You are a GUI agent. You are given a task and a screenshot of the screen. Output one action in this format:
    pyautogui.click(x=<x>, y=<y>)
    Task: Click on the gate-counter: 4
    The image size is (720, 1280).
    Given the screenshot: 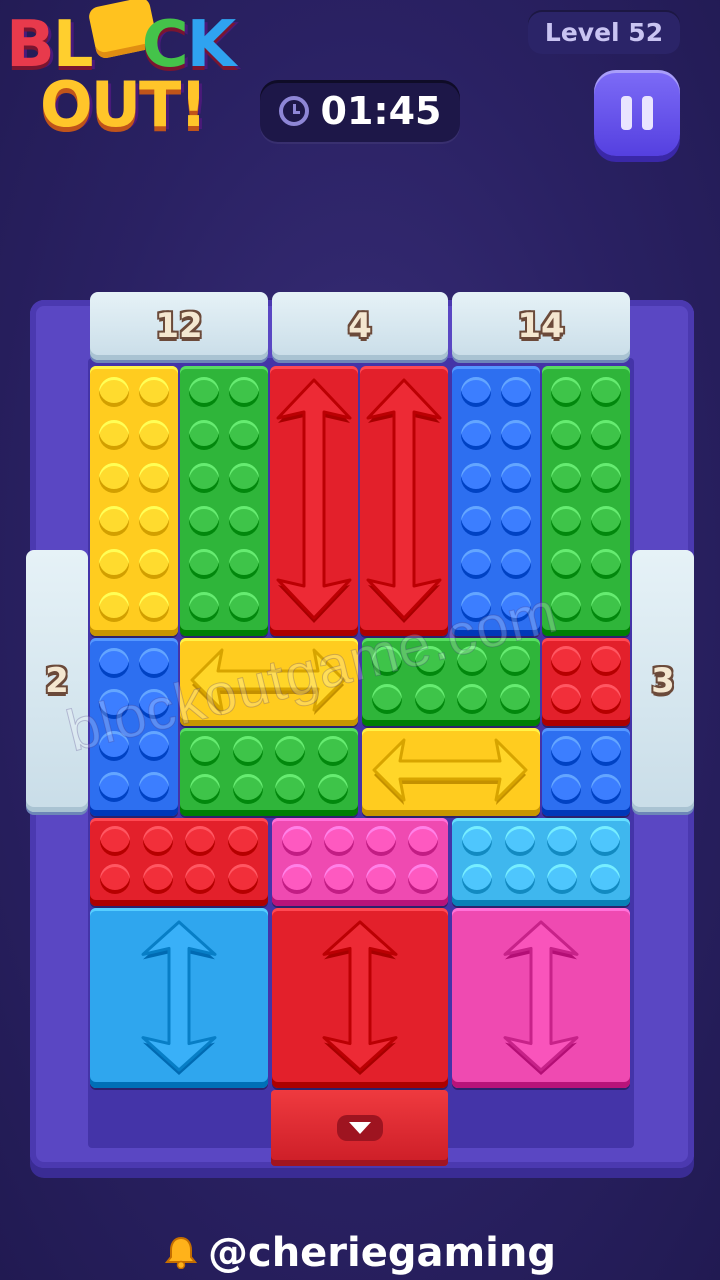 What is the action you would take?
    pyautogui.click(x=360, y=326)
    